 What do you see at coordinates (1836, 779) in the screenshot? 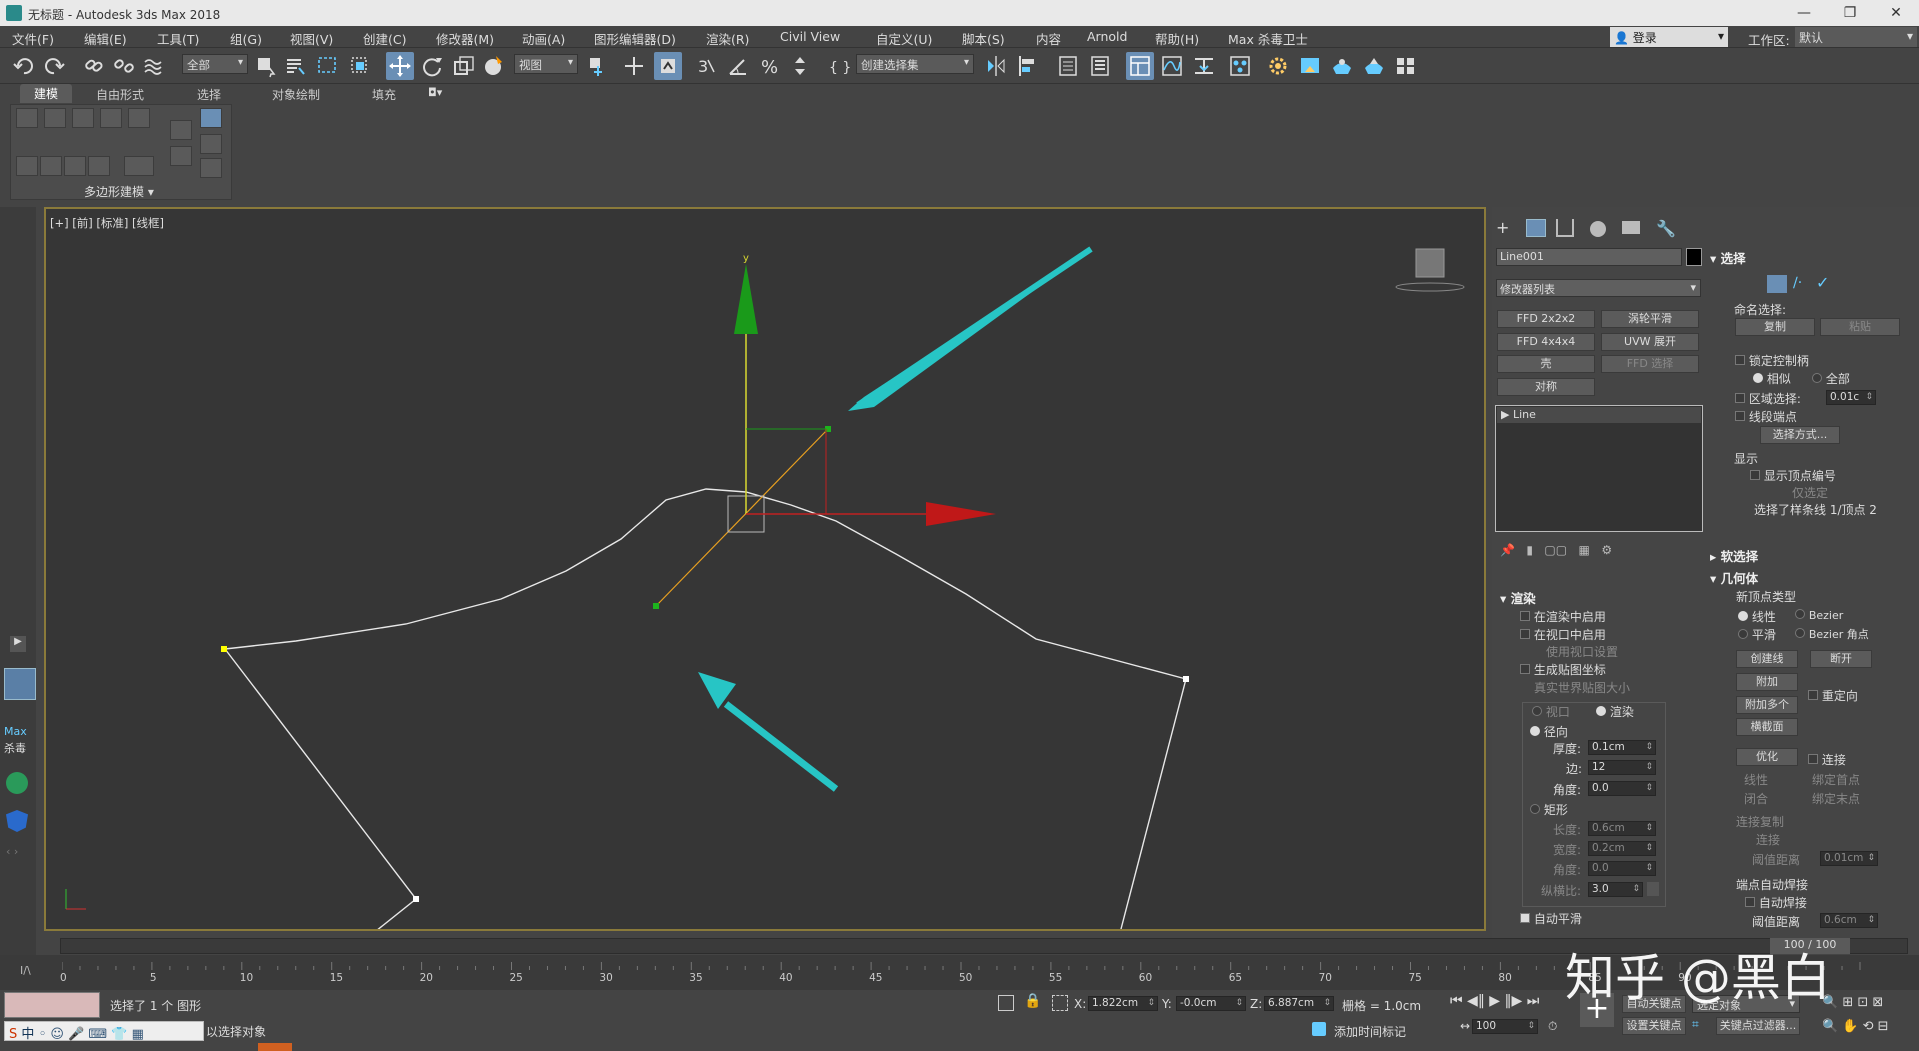
I see `bind-first-checkbox: 绑定首点` at bounding box center [1836, 779].